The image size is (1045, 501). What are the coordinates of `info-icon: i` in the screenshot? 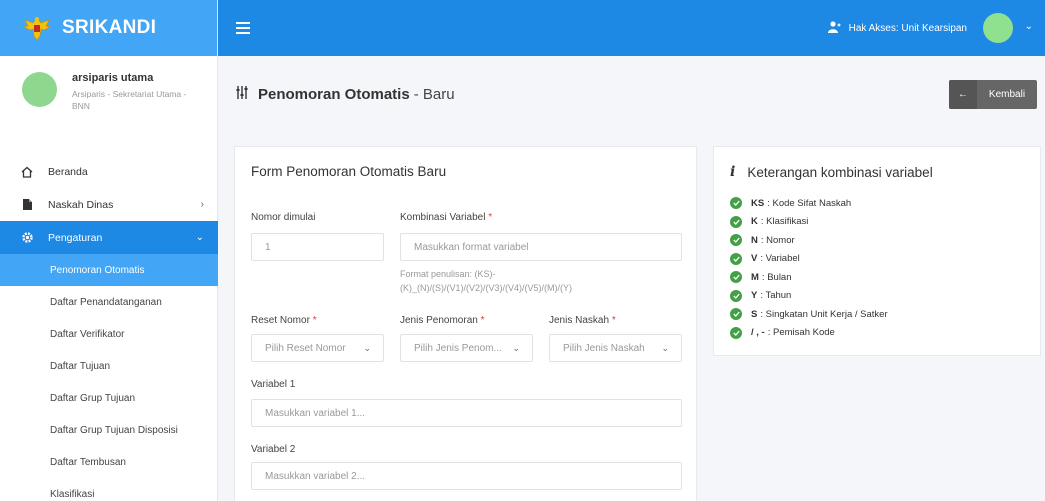 It's located at (733, 172).